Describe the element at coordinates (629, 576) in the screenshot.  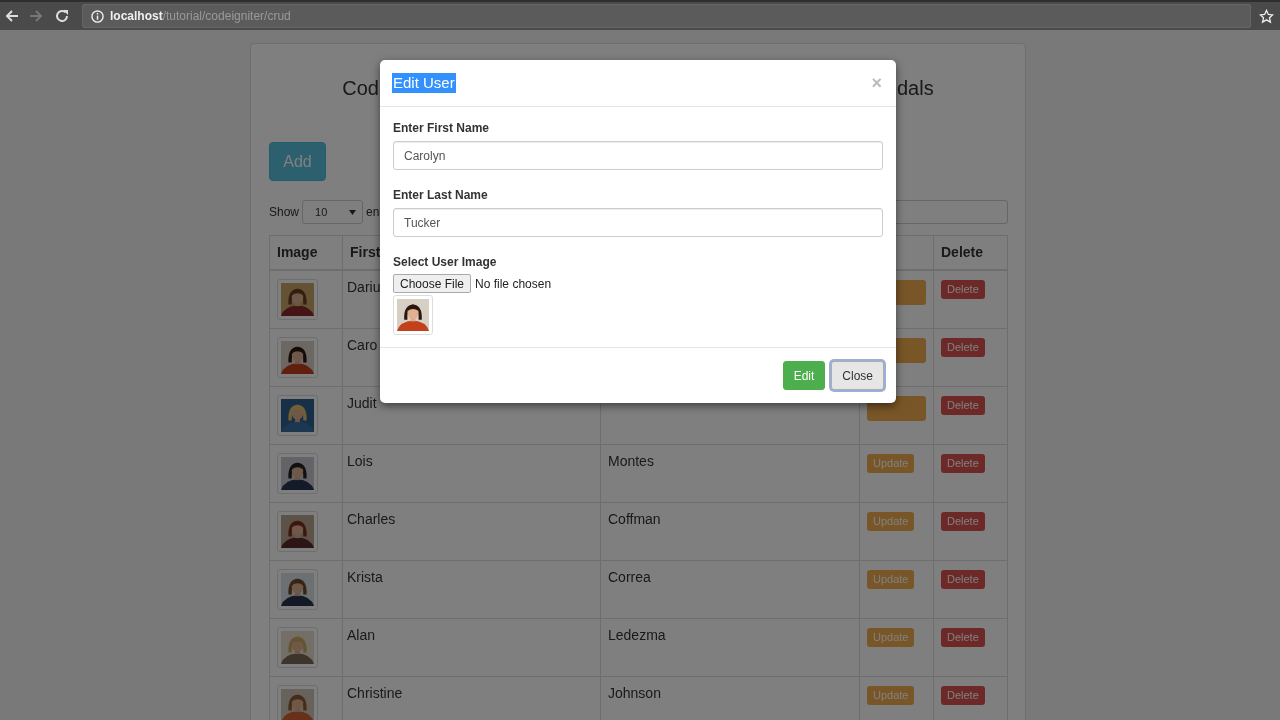
I see `table-cell: Correa` at that location.